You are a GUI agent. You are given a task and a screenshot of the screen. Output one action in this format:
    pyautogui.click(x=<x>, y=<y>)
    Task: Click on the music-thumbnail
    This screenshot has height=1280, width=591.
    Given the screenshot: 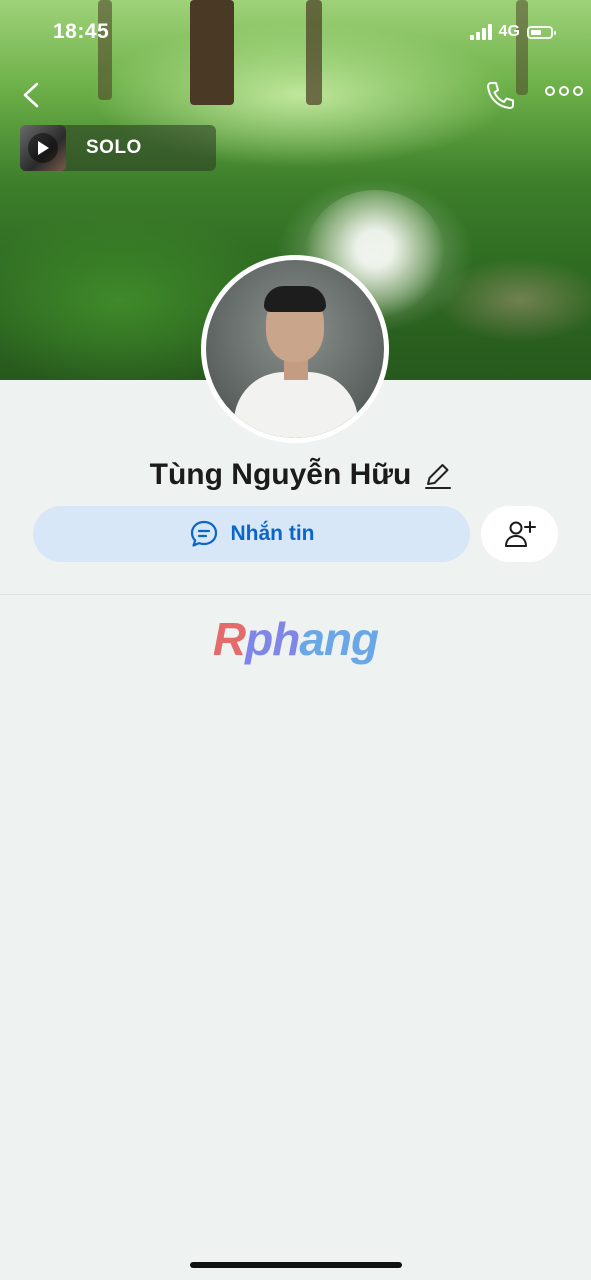 What is the action you would take?
    pyautogui.click(x=43, y=148)
    